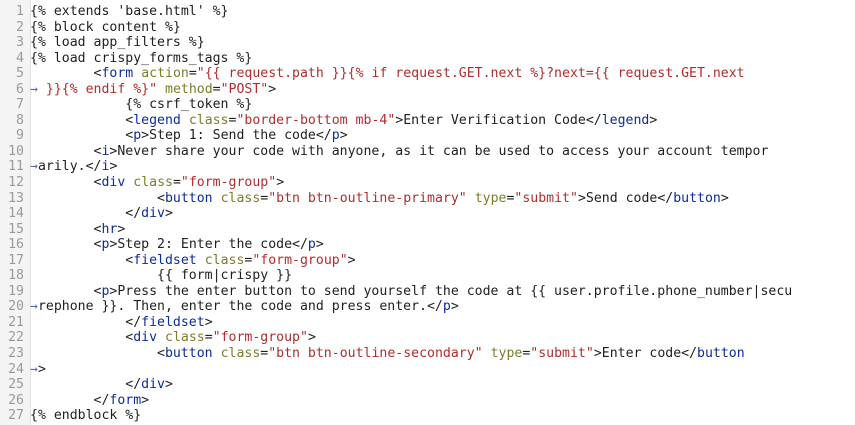 The width and height of the screenshot is (855, 425). Describe the element at coordinates (442, 59) in the screenshot. I see `code-line-text: {% load crispy_forms_tags %}` at that location.